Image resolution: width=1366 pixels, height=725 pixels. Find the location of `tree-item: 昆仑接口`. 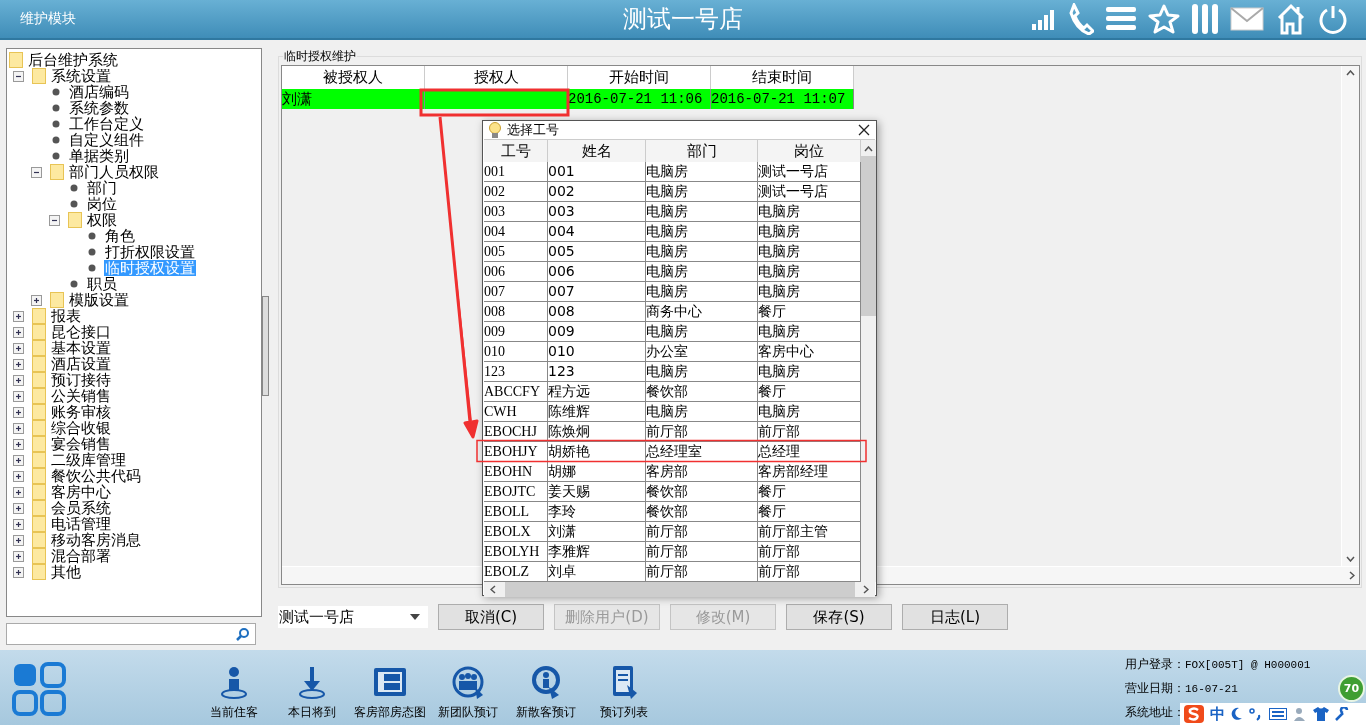

tree-item: 昆仑接口 is located at coordinates (81, 332).